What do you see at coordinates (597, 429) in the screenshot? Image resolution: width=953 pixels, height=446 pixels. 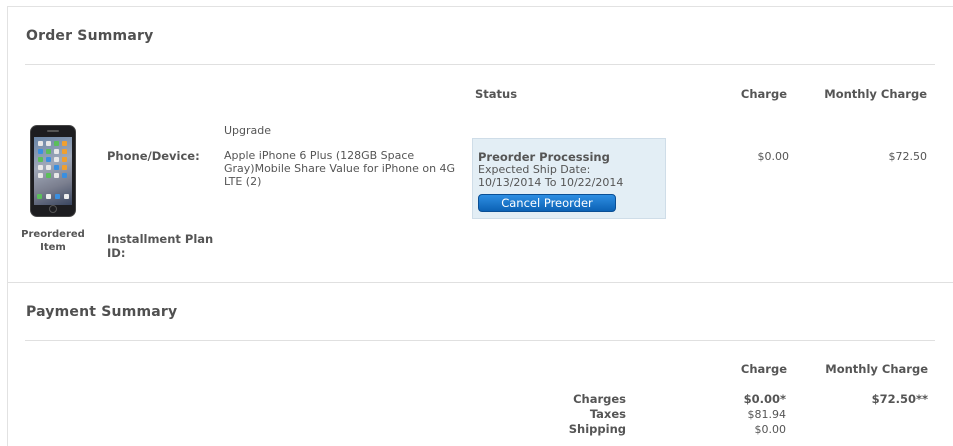 I see `payment-row-label: Shipping` at bounding box center [597, 429].